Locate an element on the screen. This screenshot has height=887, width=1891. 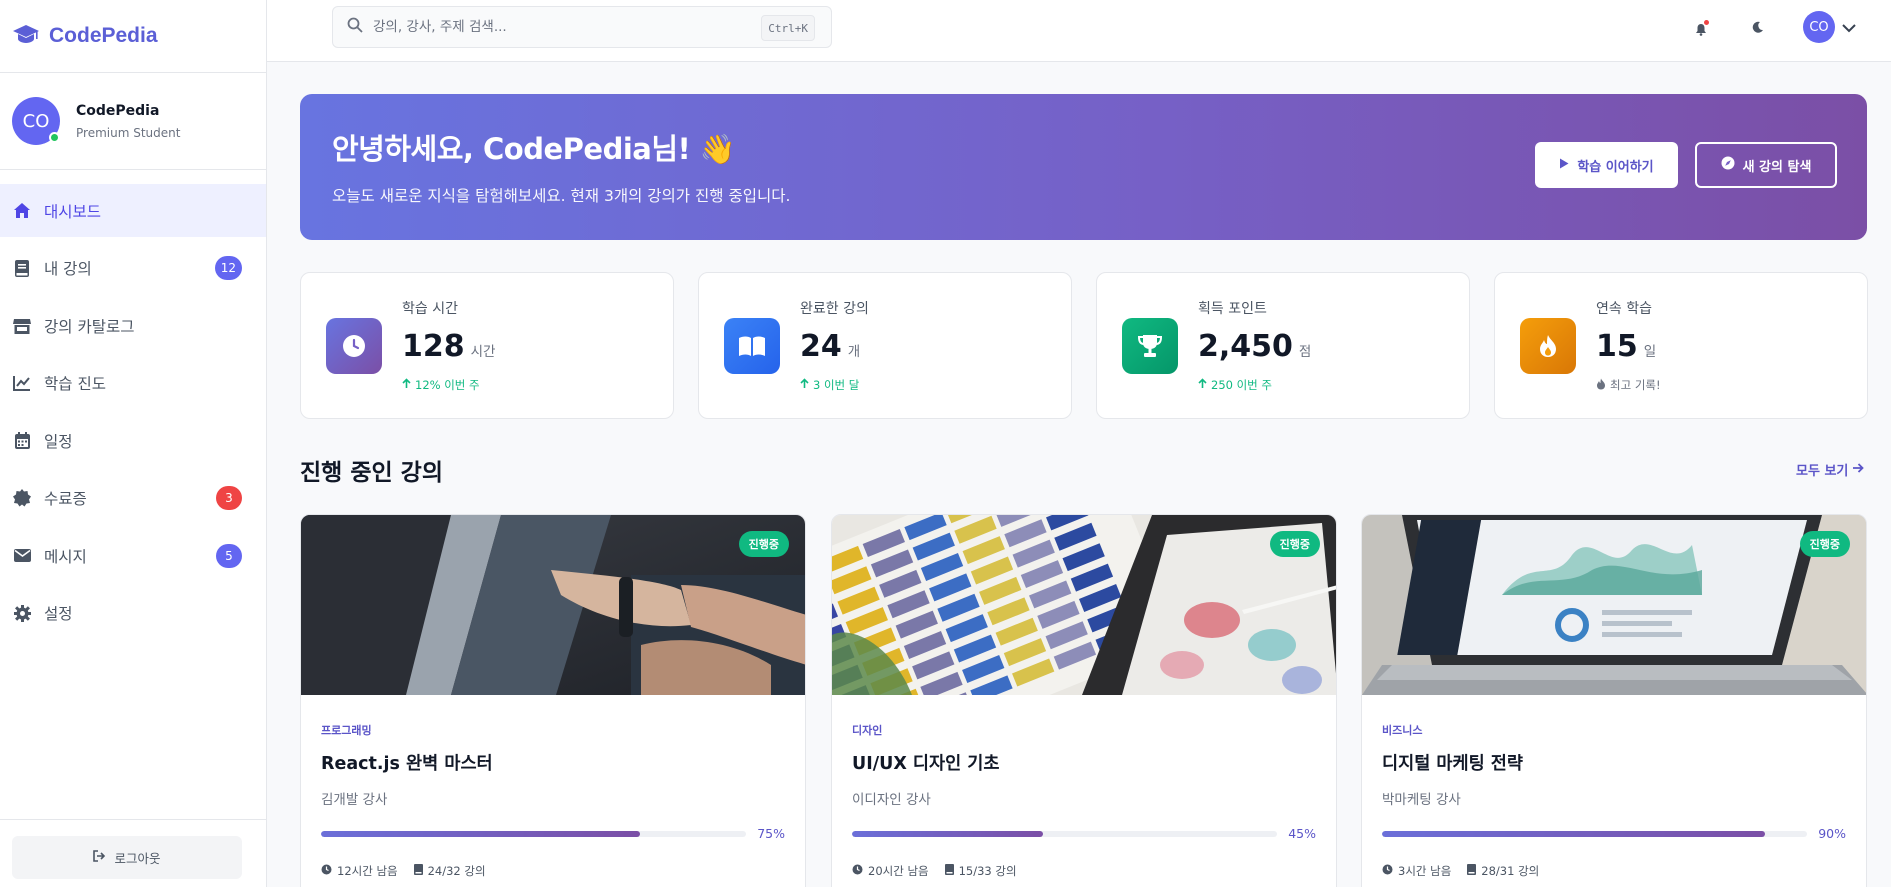
stat-card-completed-courses: 완료한 강의 24 개 3 이번 달 is located at coordinates (885, 345).